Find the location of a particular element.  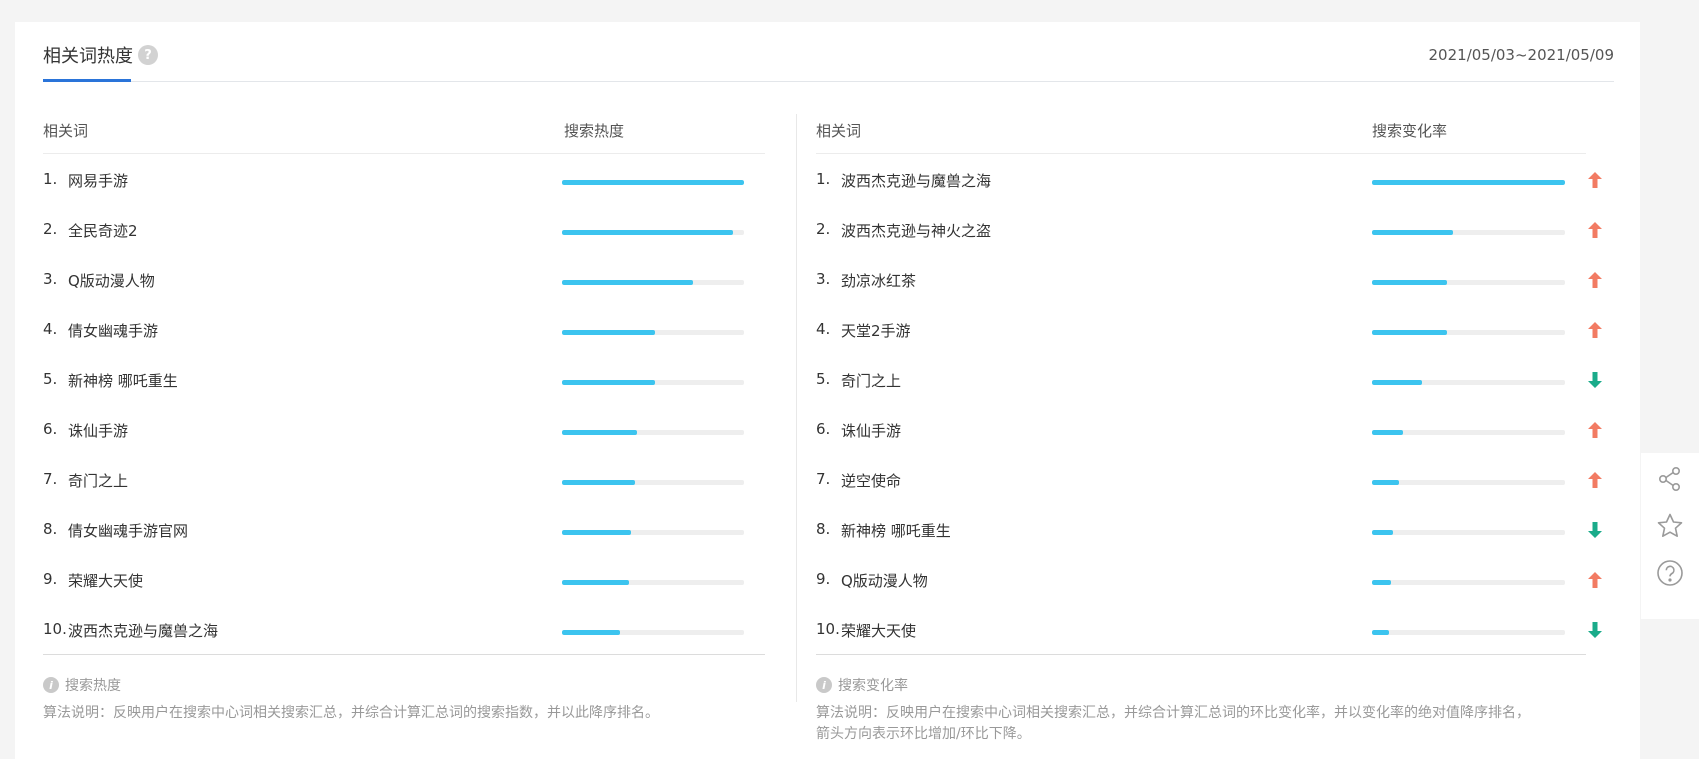

help-icon is located at coordinates (1670, 573).